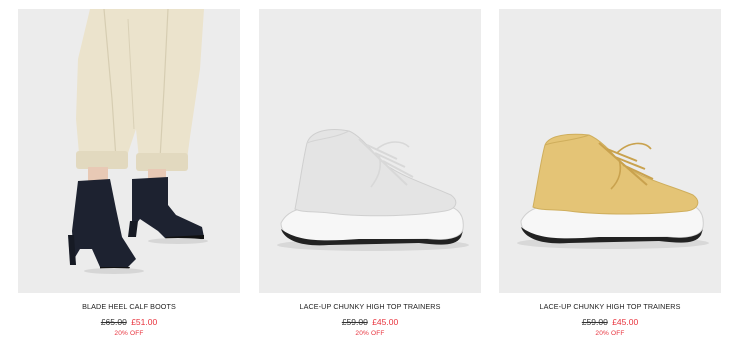  I want to click on sale-price: £51.00, so click(144, 322).